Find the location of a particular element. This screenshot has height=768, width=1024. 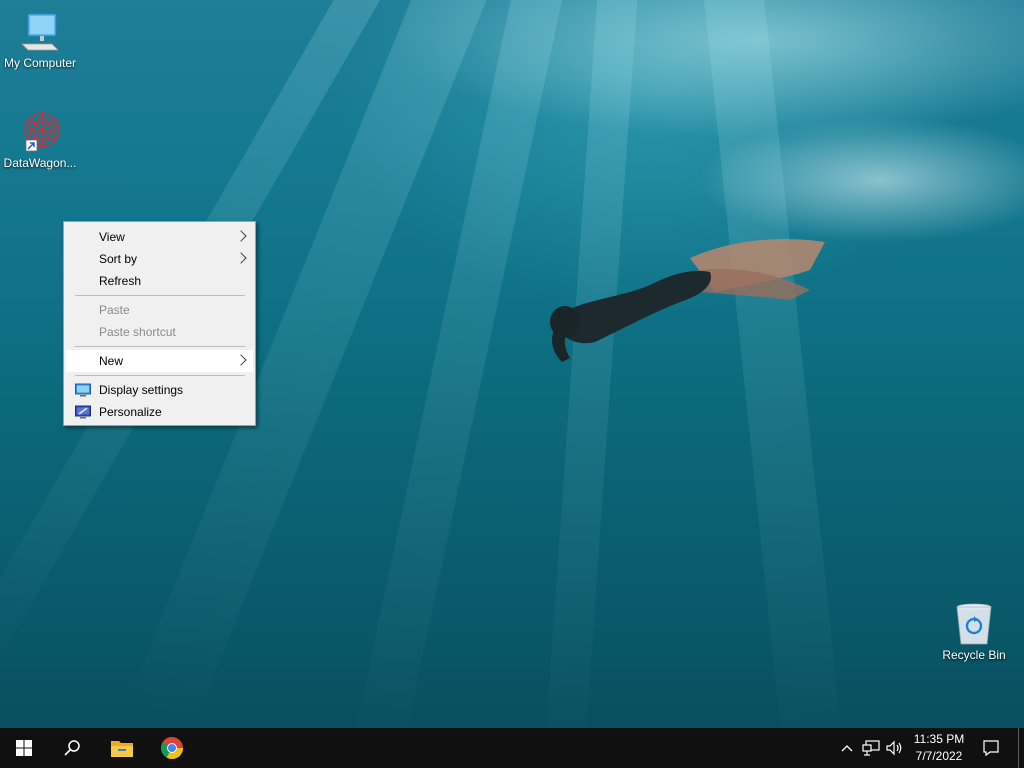

network-button is located at coordinates (871, 748).